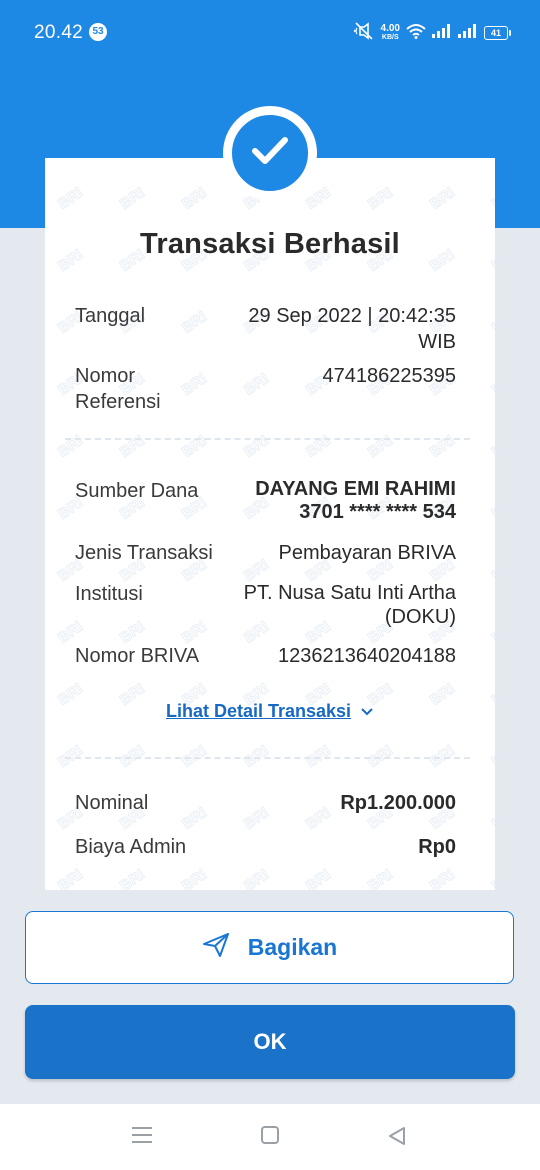 The image size is (540, 1170). What do you see at coordinates (270, 244) in the screenshot?
I see `page-title: Transaksi Berhasil` at bounding box center [270, 244].